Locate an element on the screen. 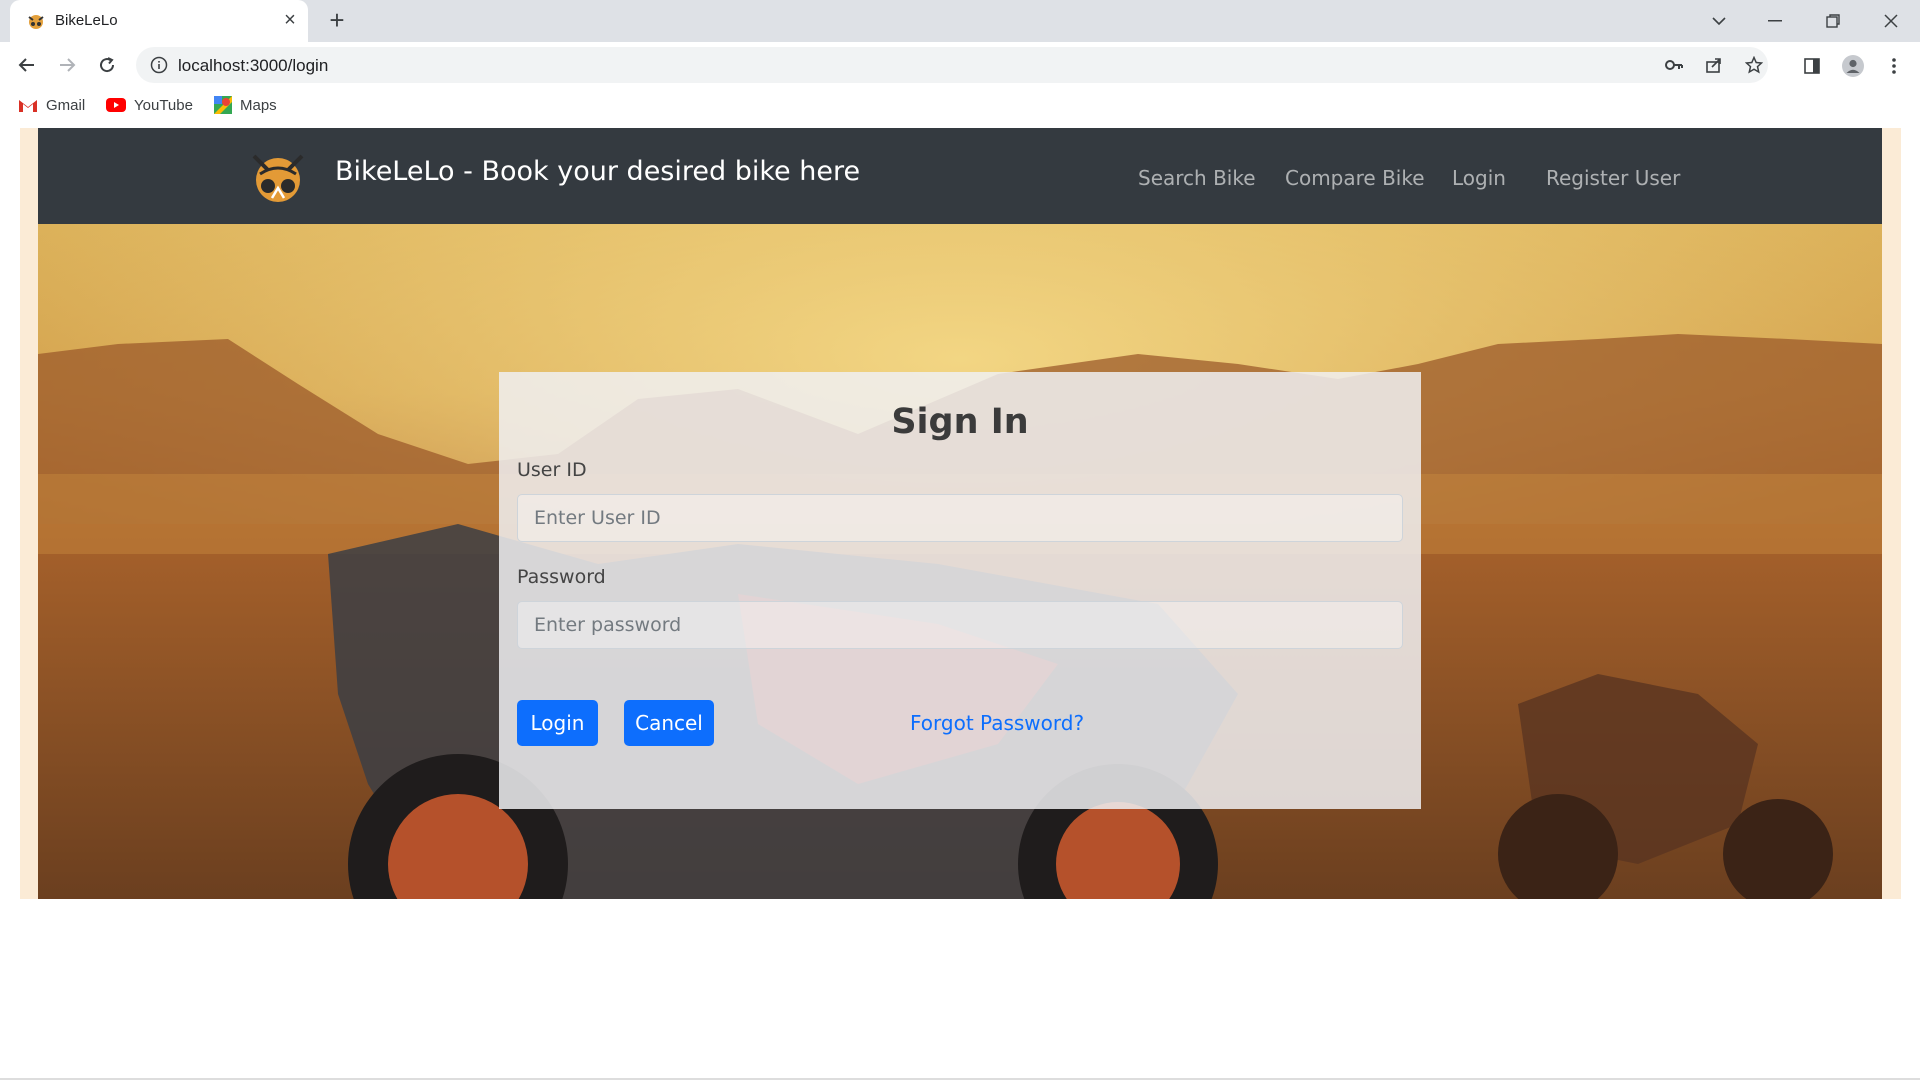  user-id-label: User ID is located at coordinates (552, 470).